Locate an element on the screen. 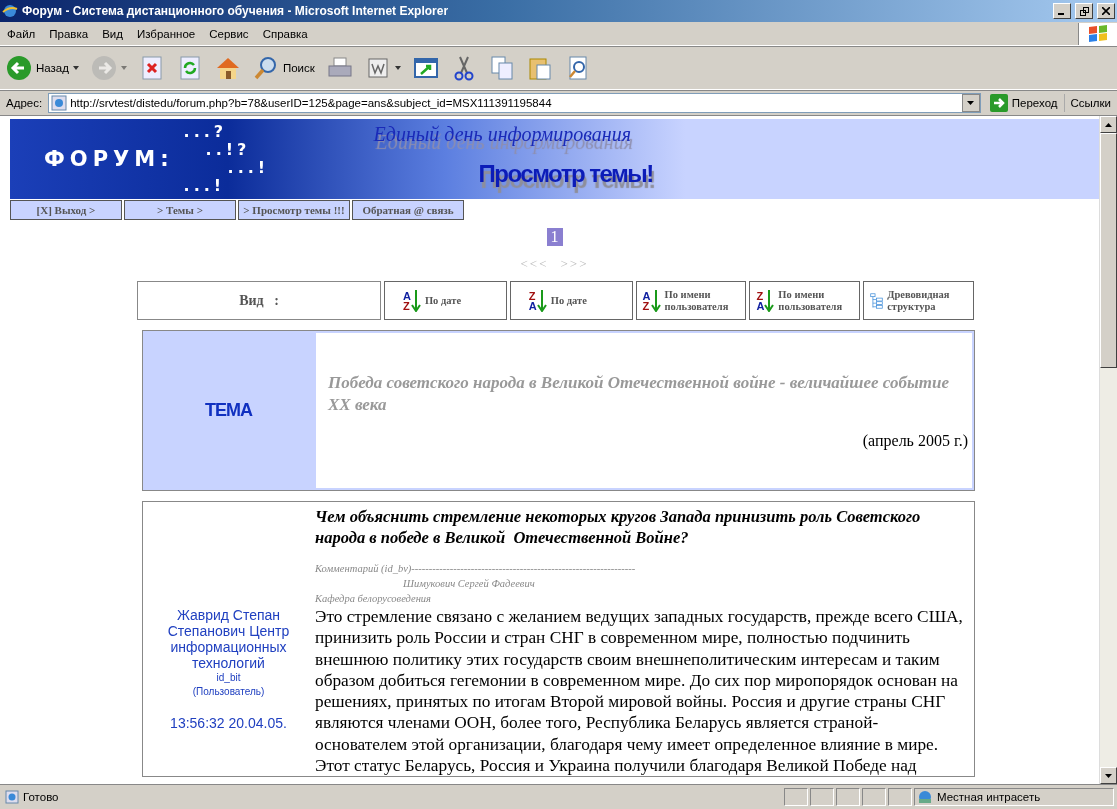 This screenshot has height=809, width=1117. address-label: Адрес: is located at coordinates (24, 103).